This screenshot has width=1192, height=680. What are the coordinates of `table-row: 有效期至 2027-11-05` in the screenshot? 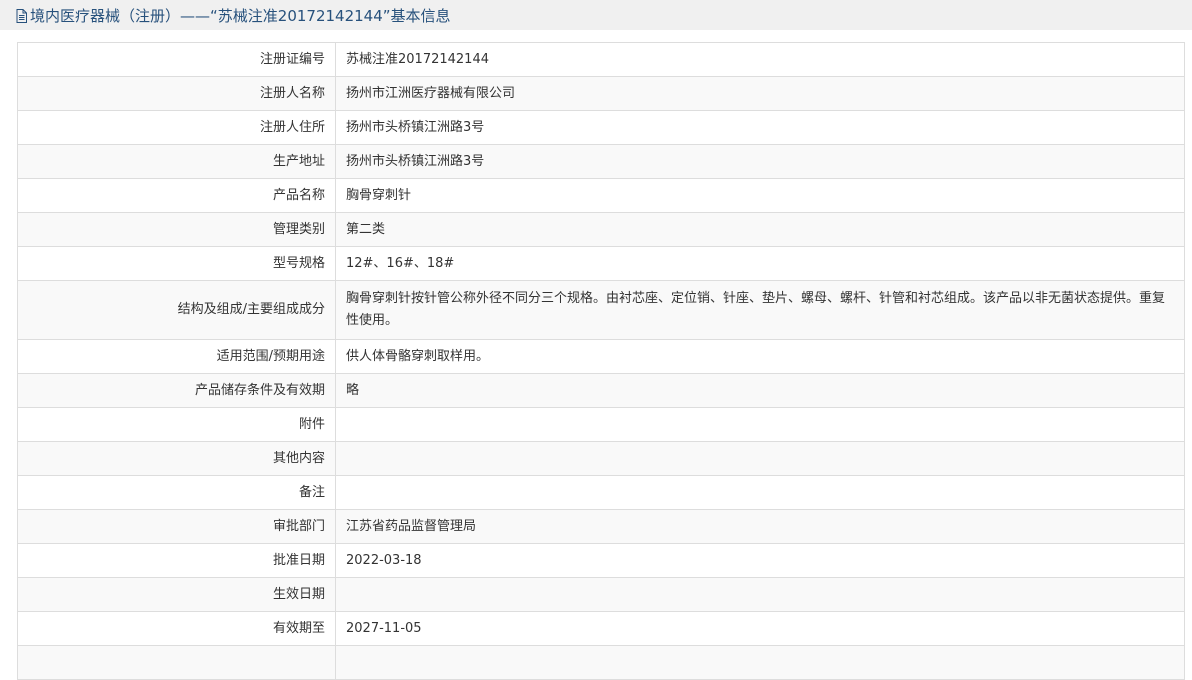 It's located at (601, 628).